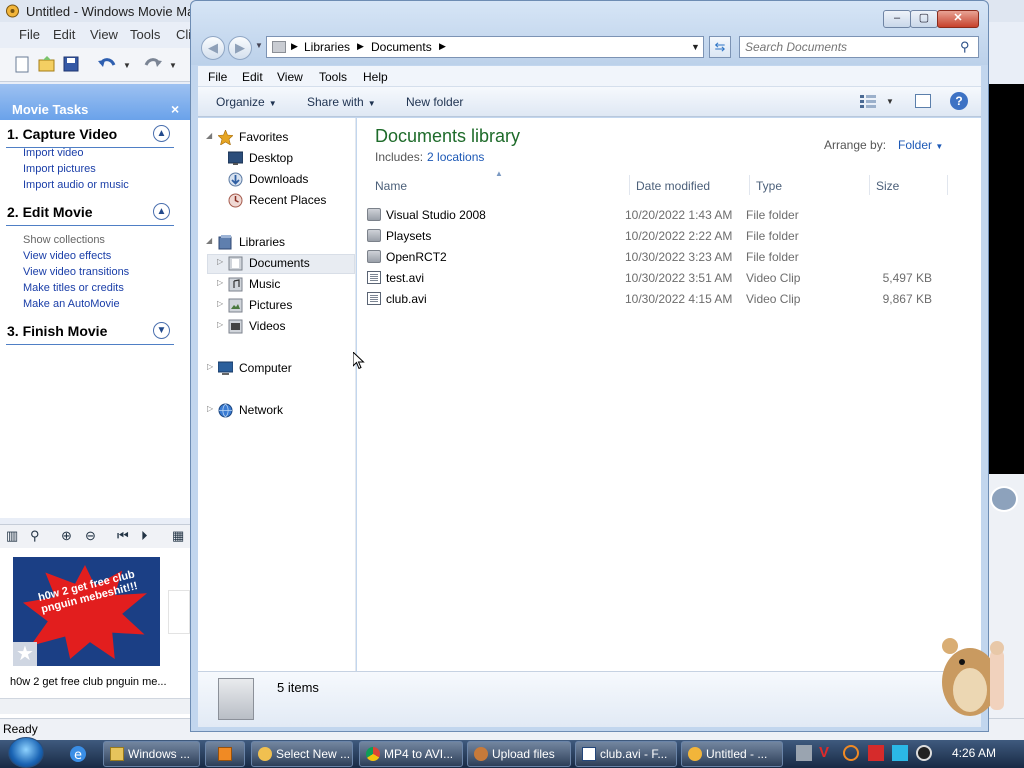  What do you see at coordinates (225, 754) in the screenshot?
I see `taskbar-media` at bounding box center [225, 754].